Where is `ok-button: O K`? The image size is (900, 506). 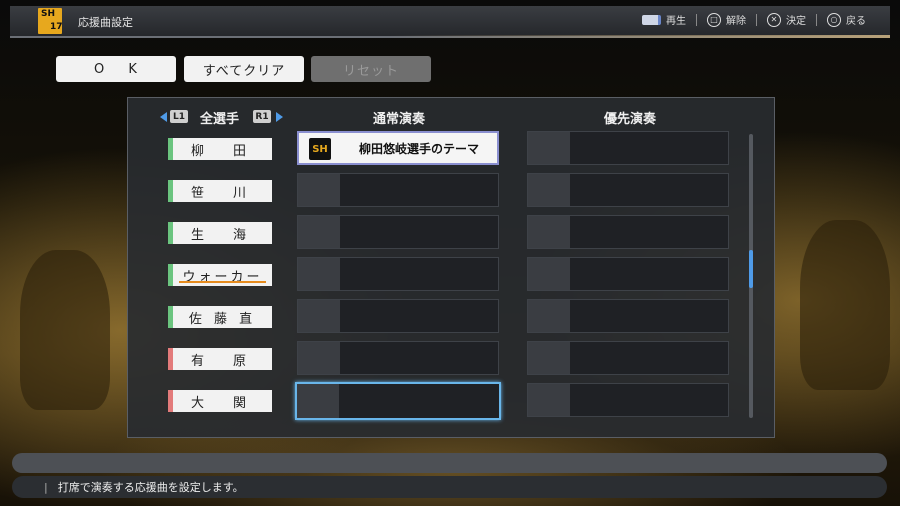 ok-button: O K is located at coordinates (116, 69).